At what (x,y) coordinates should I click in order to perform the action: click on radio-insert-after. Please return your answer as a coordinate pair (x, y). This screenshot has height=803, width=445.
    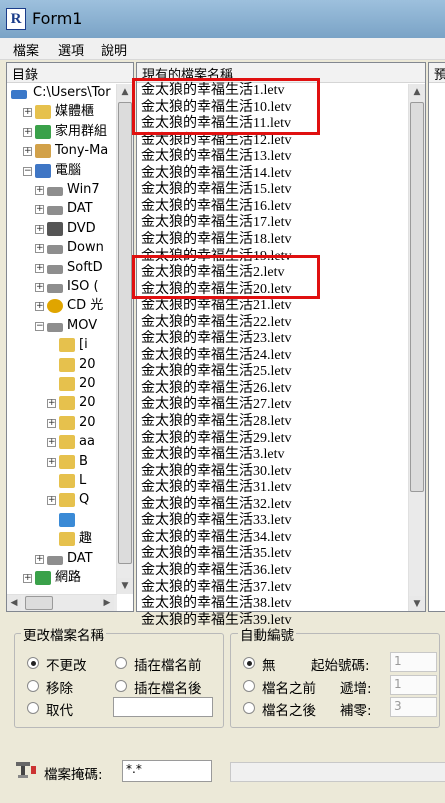
    Looking at the image, I should click on (121, 686).